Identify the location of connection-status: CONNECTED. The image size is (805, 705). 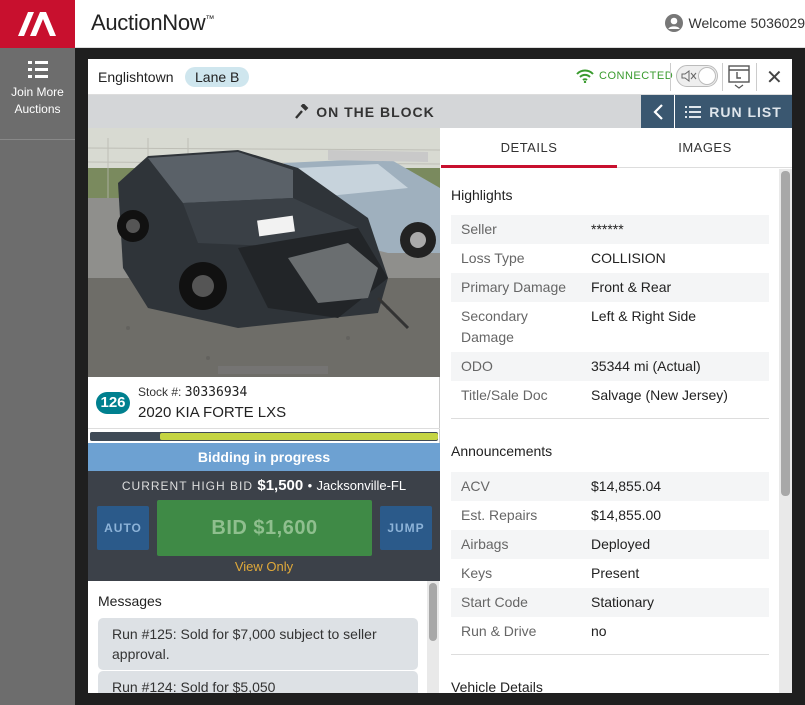
(624, 76).